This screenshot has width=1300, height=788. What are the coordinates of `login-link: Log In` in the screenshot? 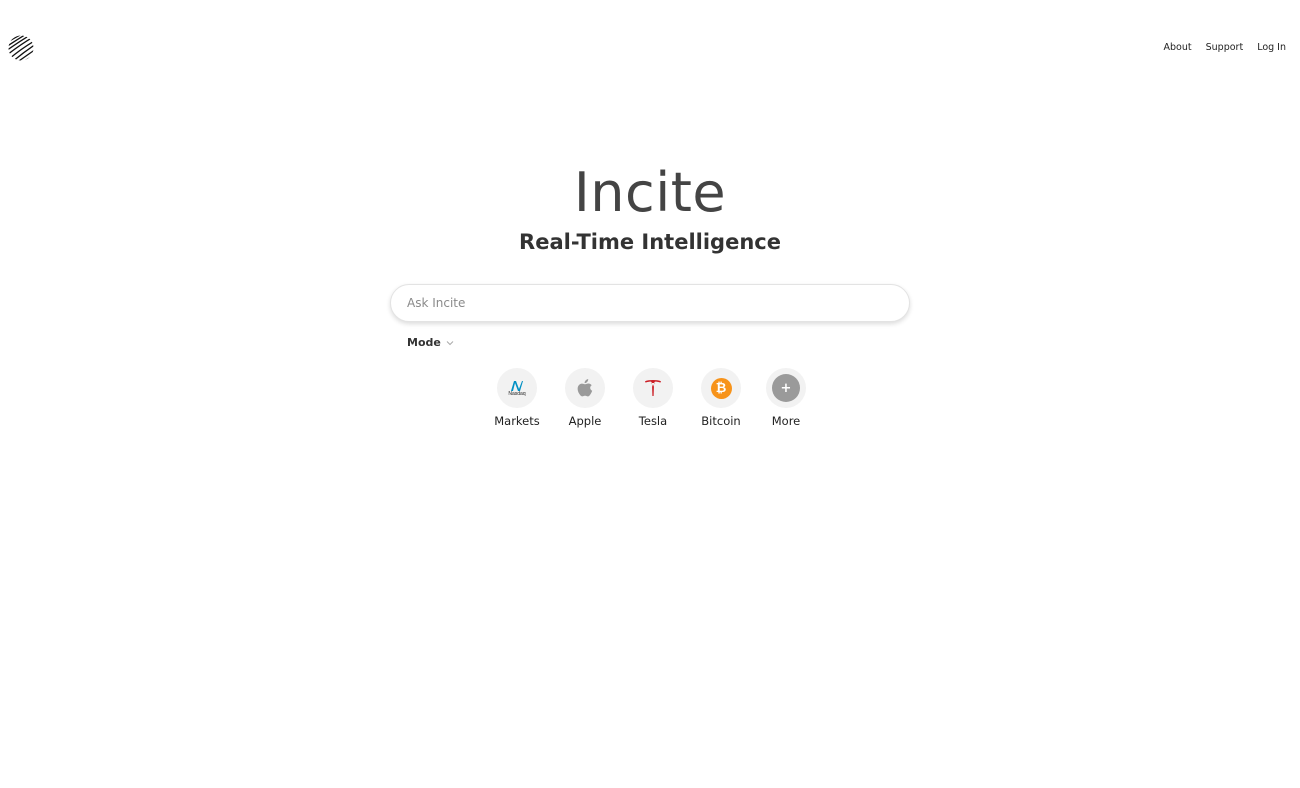 It's located at (1271, 47).